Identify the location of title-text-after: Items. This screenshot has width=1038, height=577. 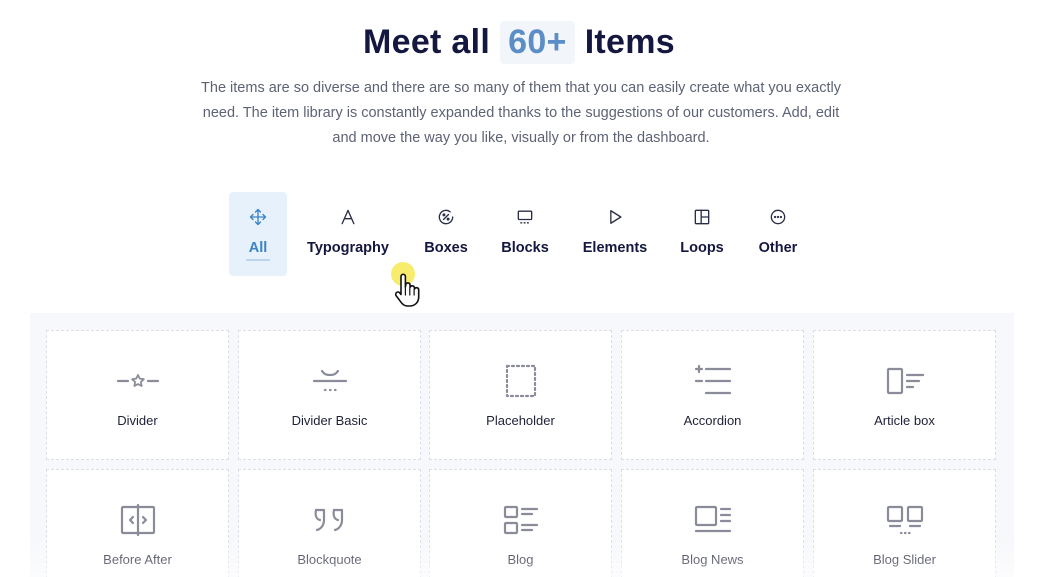
(630, 41).